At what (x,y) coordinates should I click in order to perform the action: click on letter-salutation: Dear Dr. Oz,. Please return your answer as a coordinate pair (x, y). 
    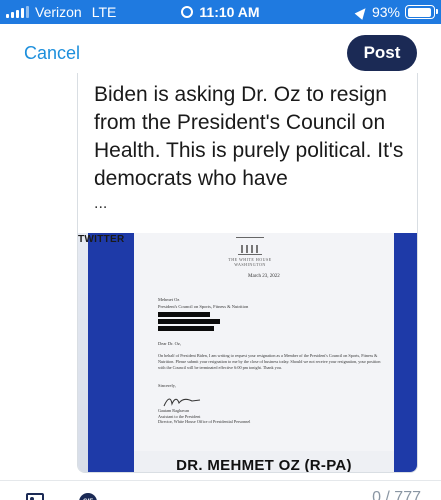
    Looking at the image, I should click on (169, 343).